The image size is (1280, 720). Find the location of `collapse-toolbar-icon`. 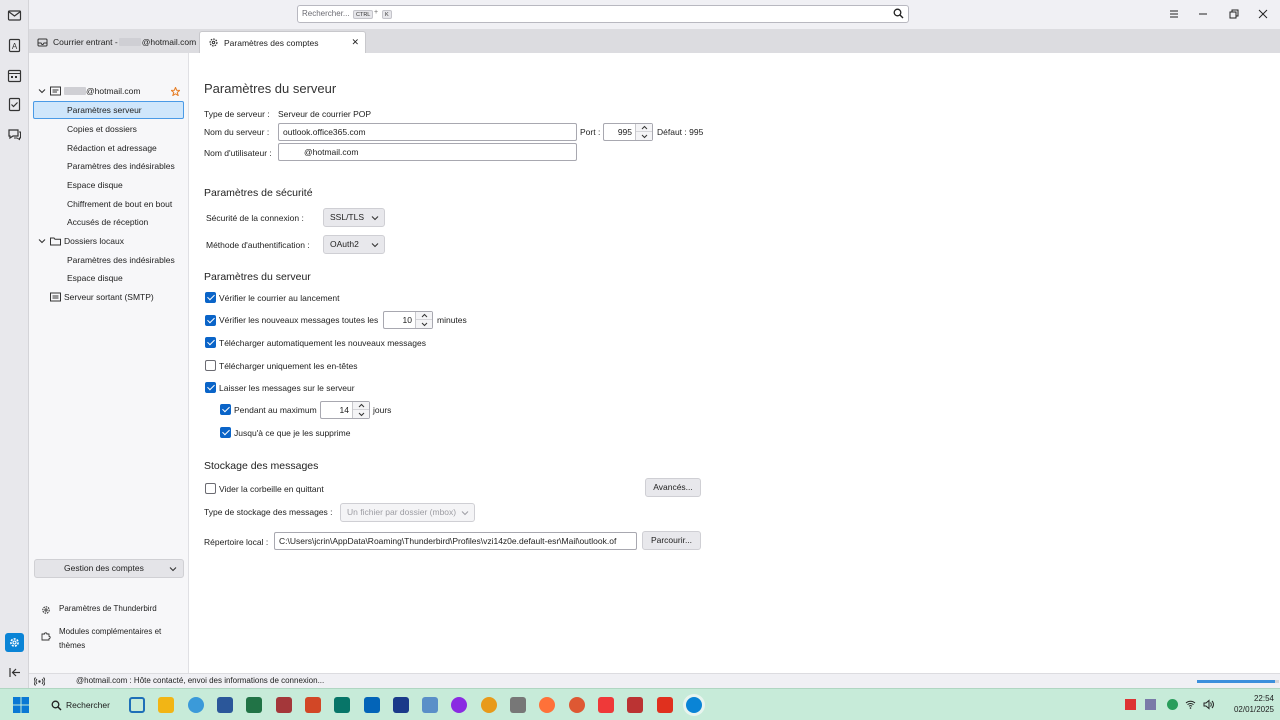

collapse-toolbar-icon is located at coordinates (14, 672).